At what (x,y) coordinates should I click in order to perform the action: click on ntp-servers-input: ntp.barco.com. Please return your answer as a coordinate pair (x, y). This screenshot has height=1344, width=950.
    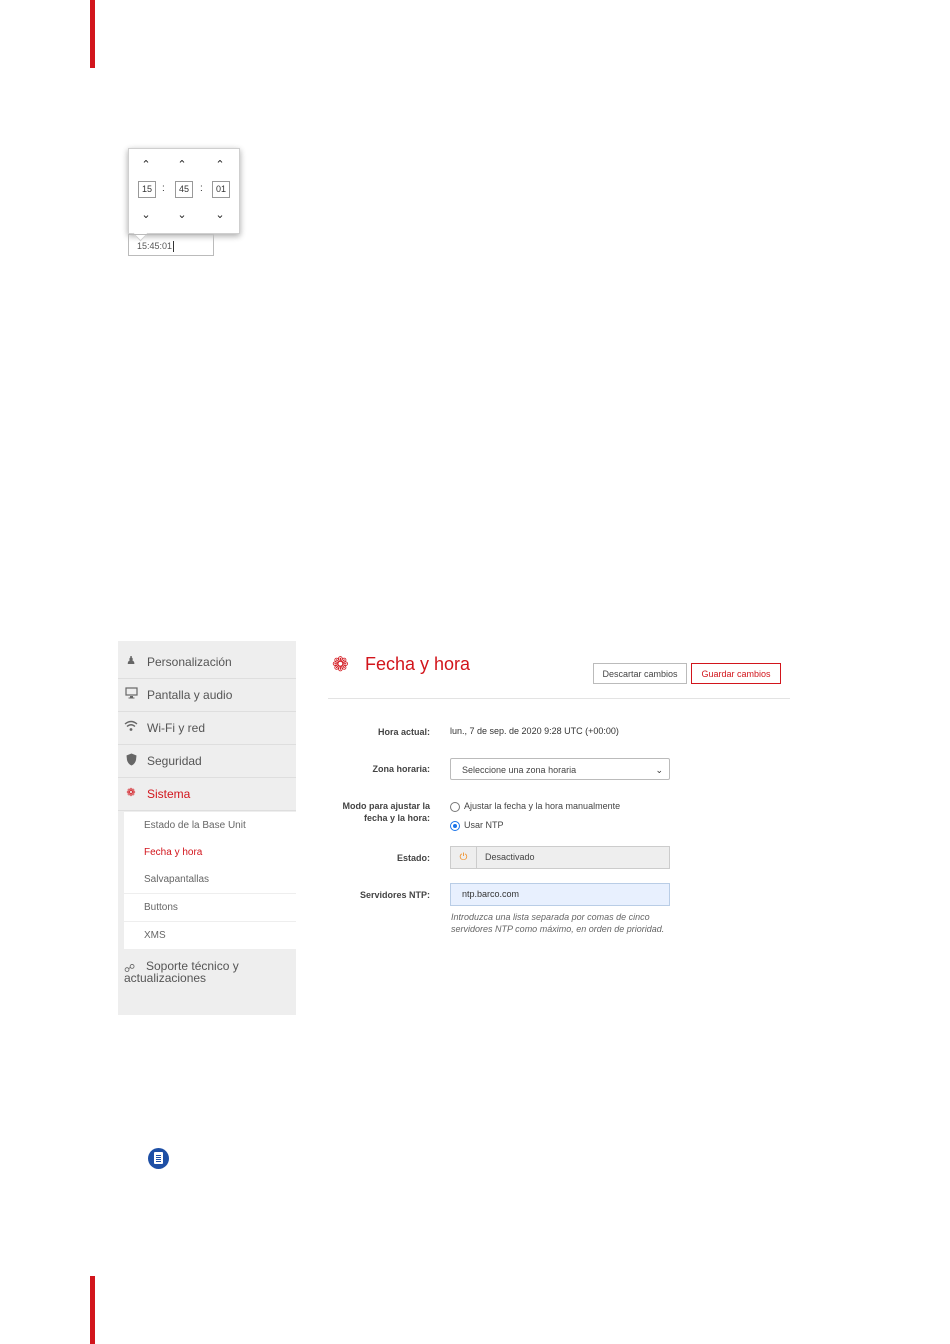
    Looking at the image, I should click on (560, 894).